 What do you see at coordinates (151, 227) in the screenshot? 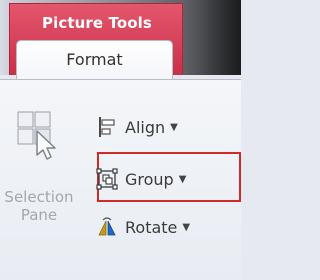
I see `rotate-label: Rotate` at bounding box center [151, 227].